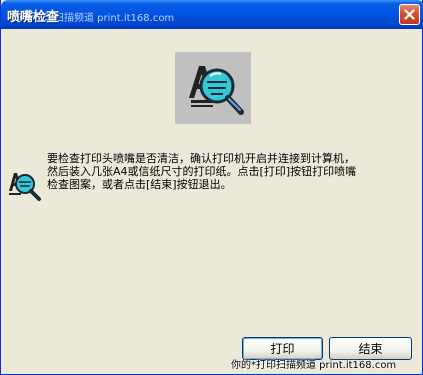 The width and height of the screenshot is (423, 375). What do you see at coordinates (213, 88) in the screenshot?
I see `nozzle-check-magnifier-icon` at bounding box center [213, 88].